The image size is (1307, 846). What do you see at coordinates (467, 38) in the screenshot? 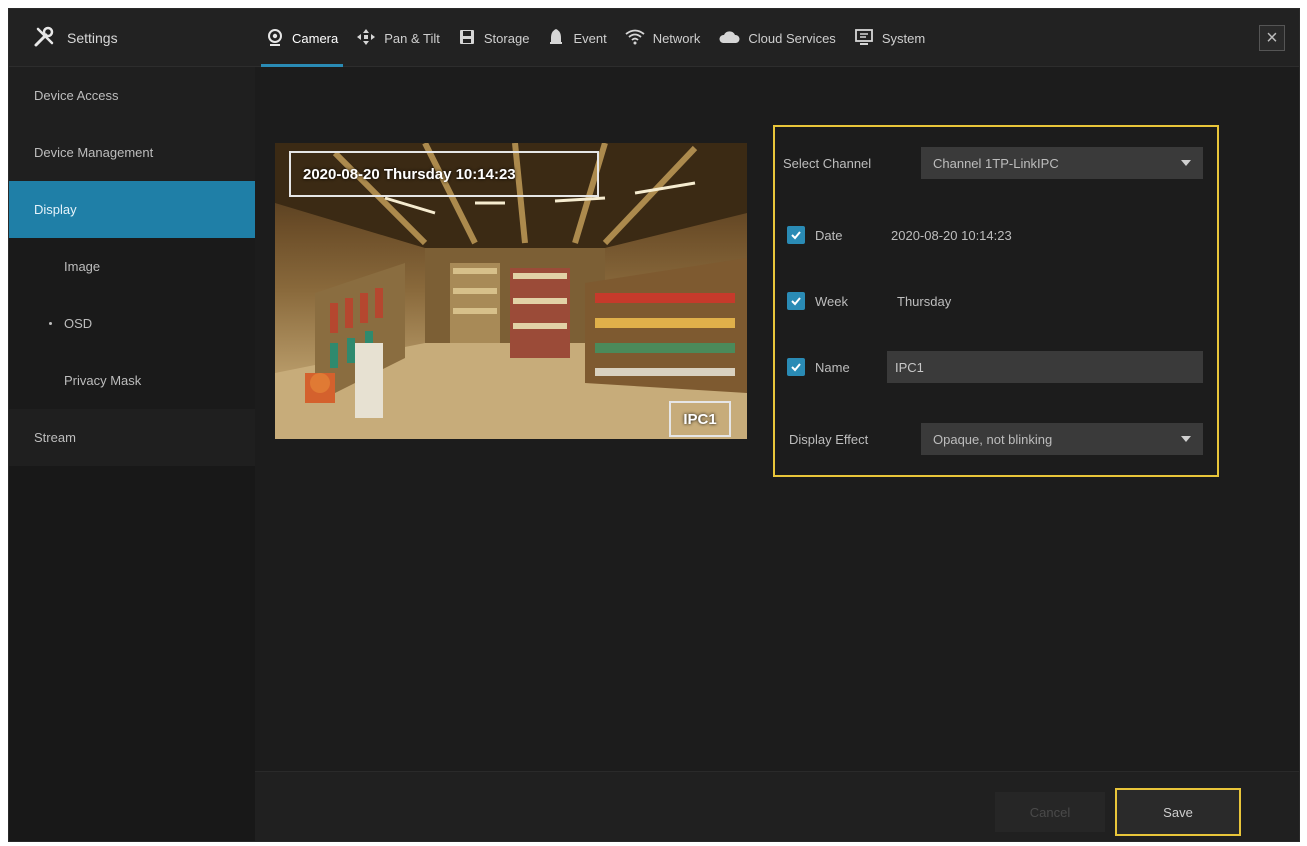
I see `storage-icon` at bounding box center [467, 38].